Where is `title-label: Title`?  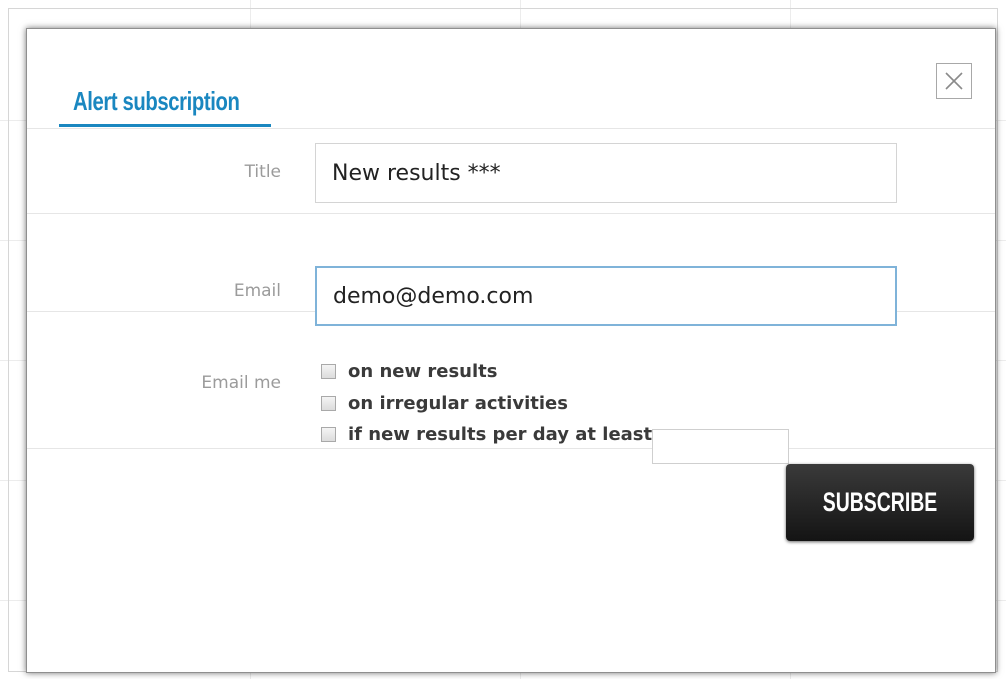 title-label: Title is located at coordinates (262, 172).